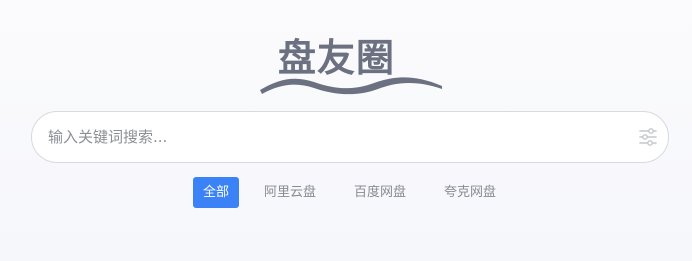  What do you see at coordinates (290, 192) in the screenshot?
I see `tab-aliyun-drive: 阿里云盘` at bounding box center [290, 192].